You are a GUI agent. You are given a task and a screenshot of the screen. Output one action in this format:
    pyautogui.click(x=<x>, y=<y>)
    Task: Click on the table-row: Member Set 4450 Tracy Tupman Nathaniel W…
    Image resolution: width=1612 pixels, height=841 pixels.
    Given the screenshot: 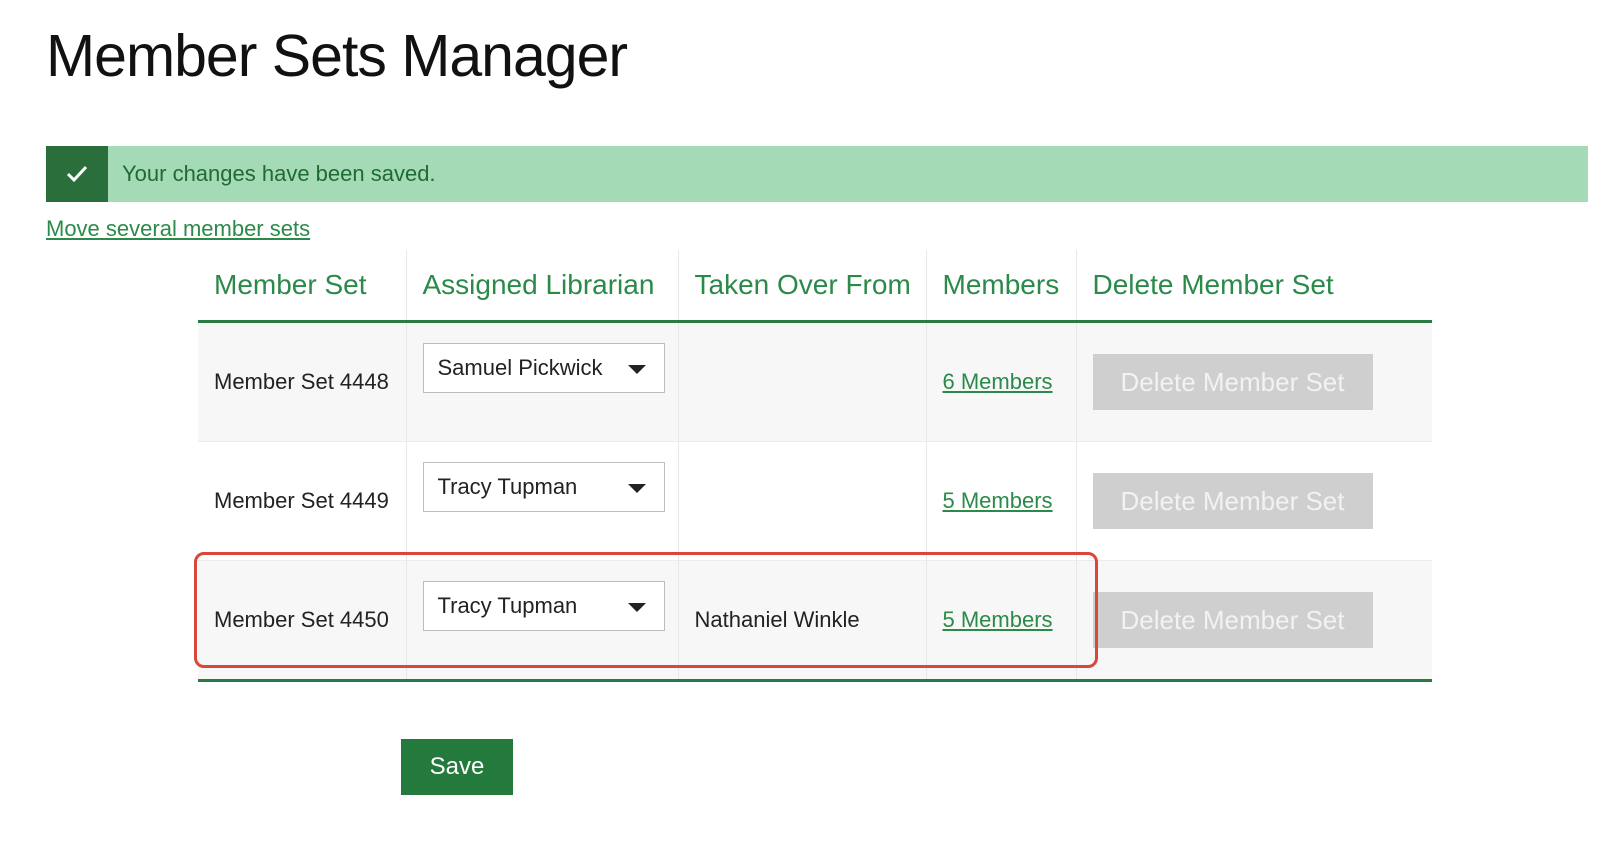 What is the action you would take?
    pyautogui.click(x=815, y=621)
    